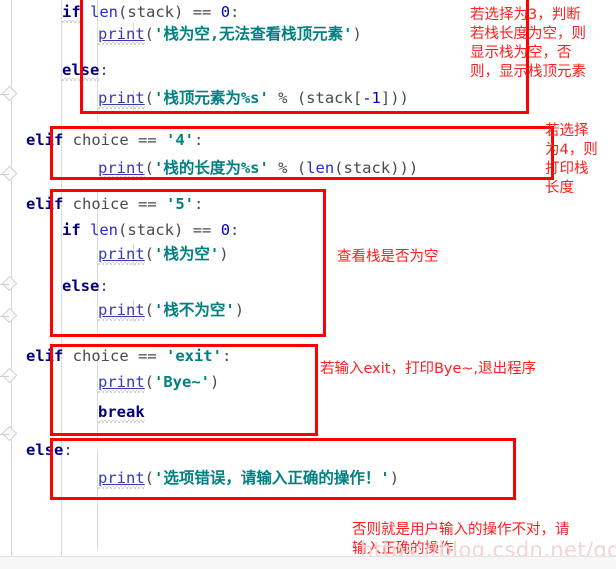 The height and width of the screenshot is (569, 616). I want to click on annotation-box-else, so click(283, 469).